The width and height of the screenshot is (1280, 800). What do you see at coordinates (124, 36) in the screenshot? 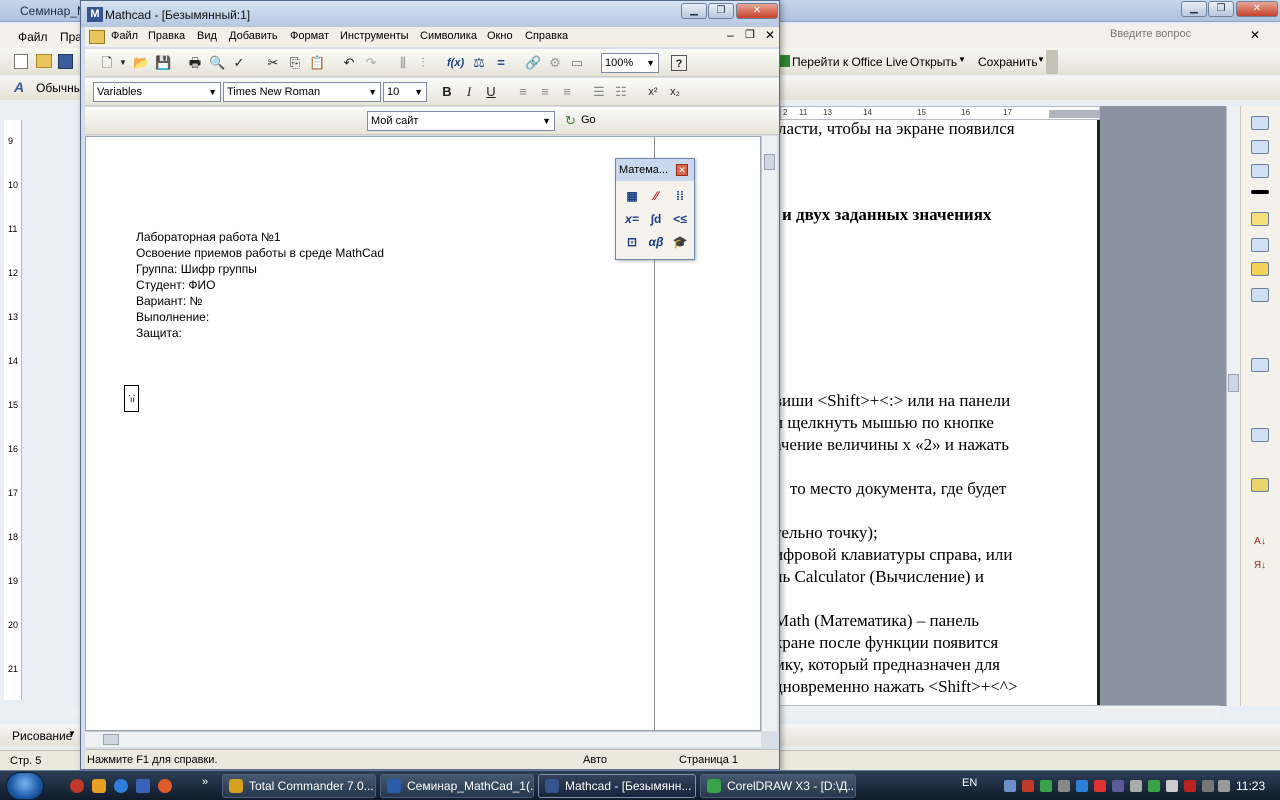
I see `mathcad-menu-file: Файл` at bounding box center [124, 36].